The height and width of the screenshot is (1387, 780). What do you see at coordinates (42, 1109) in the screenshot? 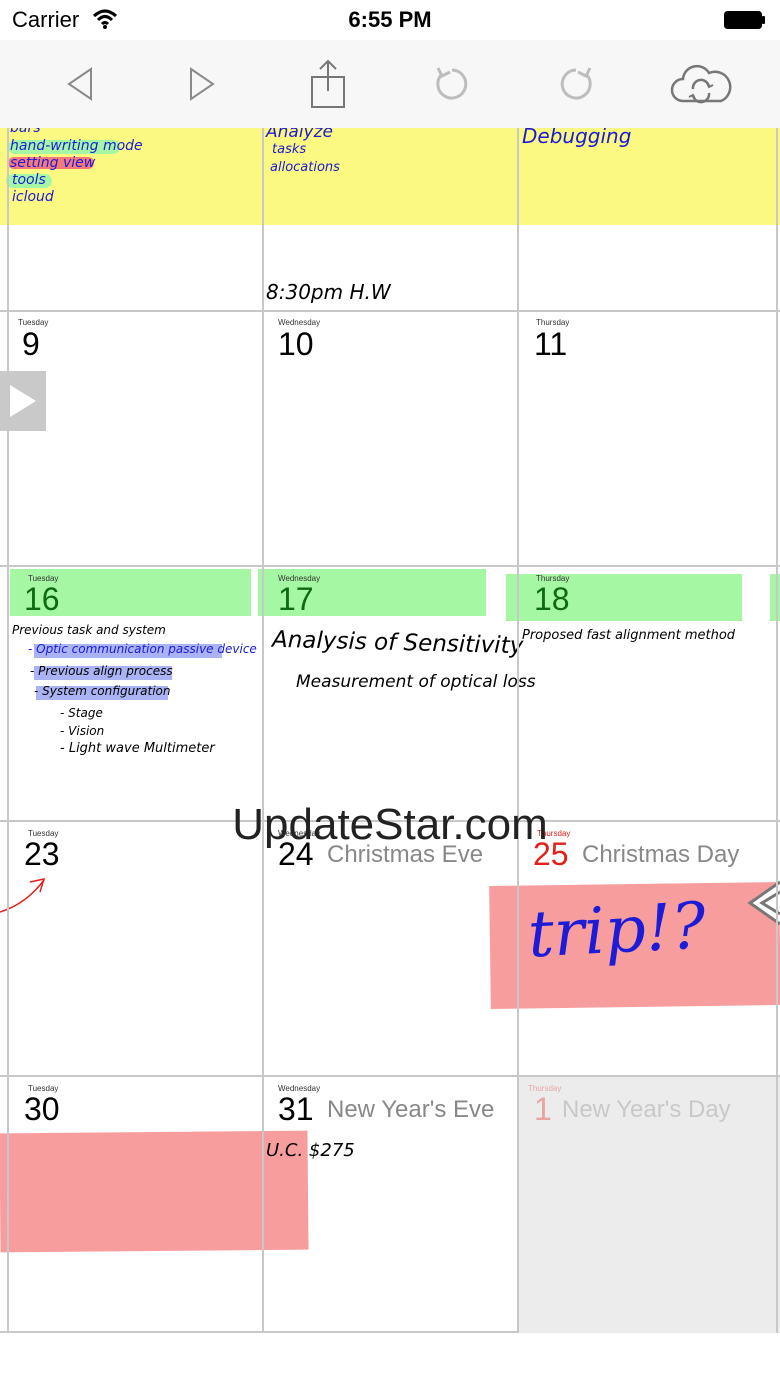
I see `day-number: 30` at bounding box center [42, 1109].